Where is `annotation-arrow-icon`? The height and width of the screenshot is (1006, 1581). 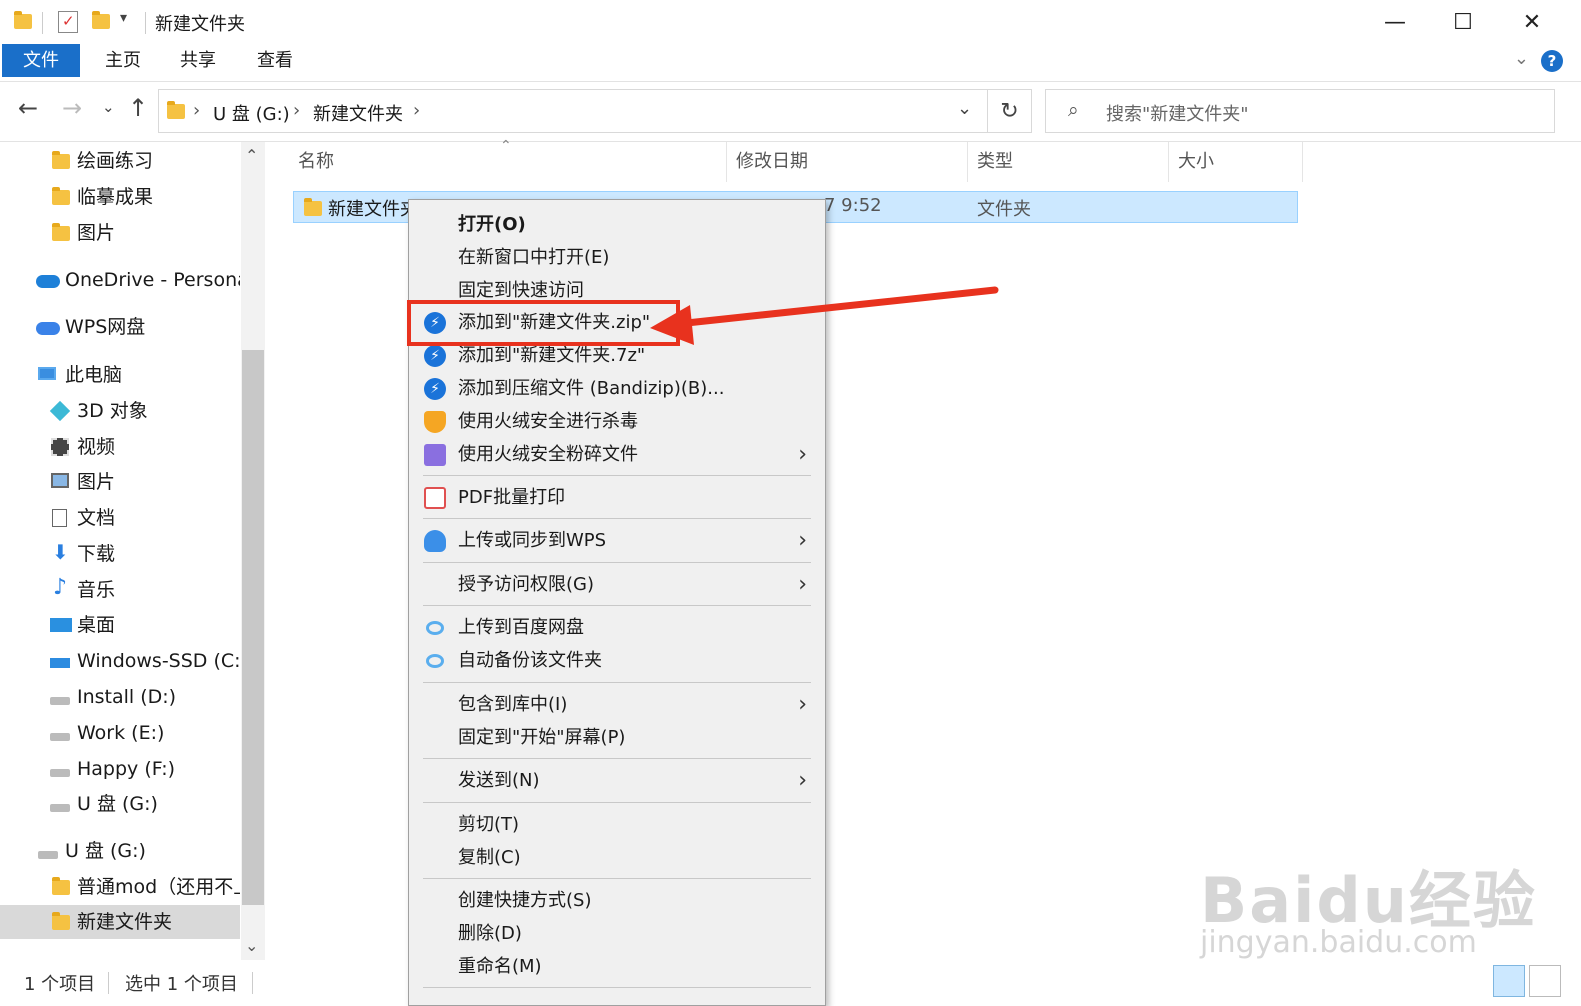 annotation-arrow-icon is located at coordinates (824, 315).